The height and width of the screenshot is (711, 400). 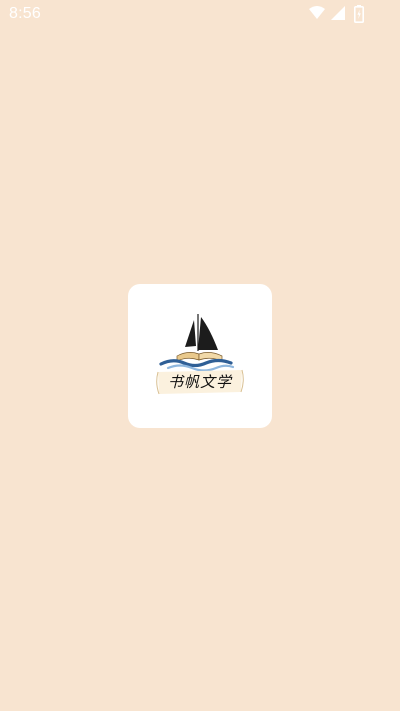 I want to click on book-left, so click(x=188, y=357).